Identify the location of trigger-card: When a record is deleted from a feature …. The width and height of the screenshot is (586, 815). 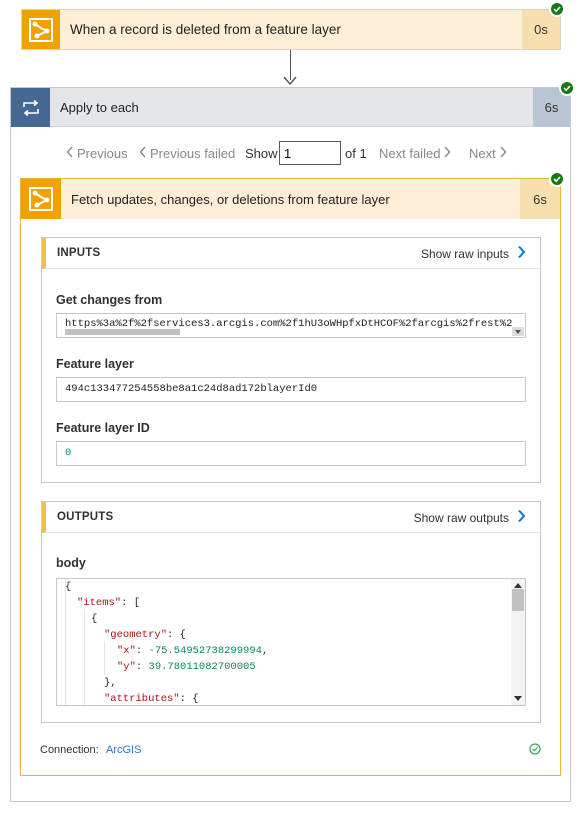
(291, 29).